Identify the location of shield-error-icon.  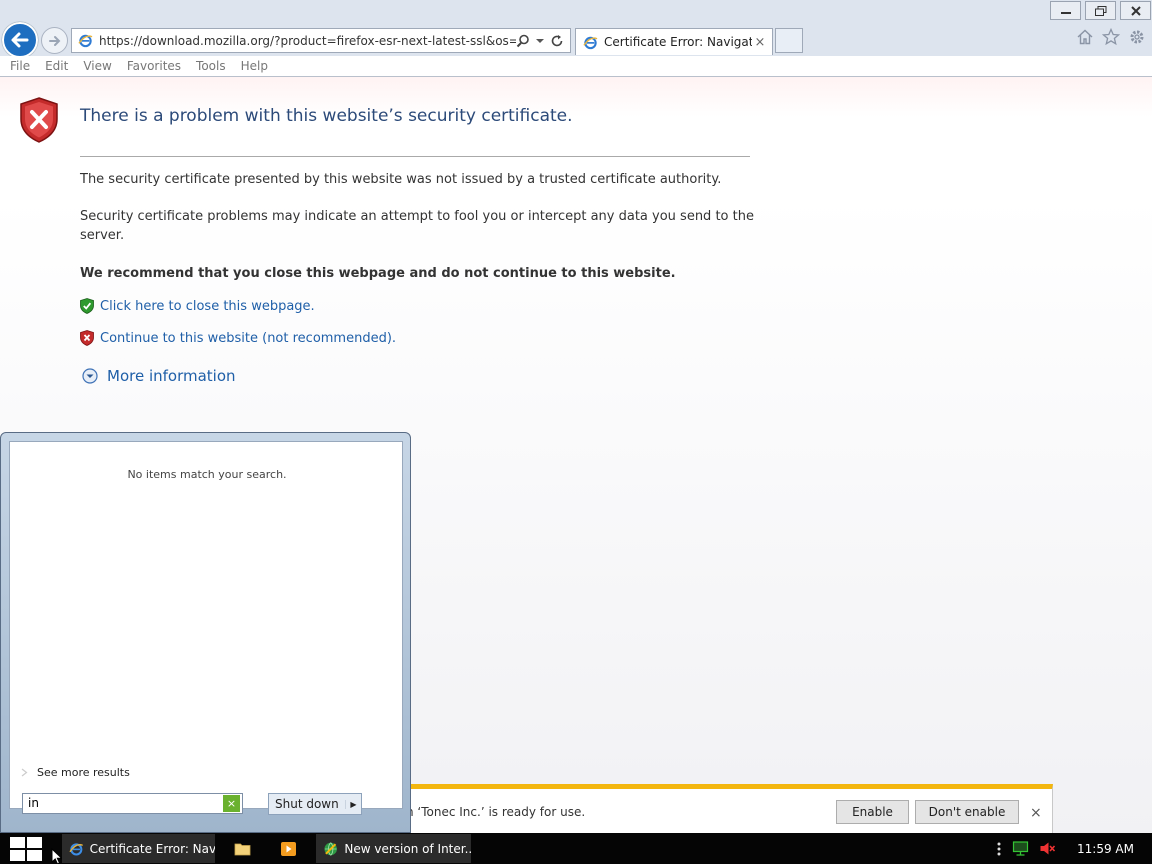
(39, 120).